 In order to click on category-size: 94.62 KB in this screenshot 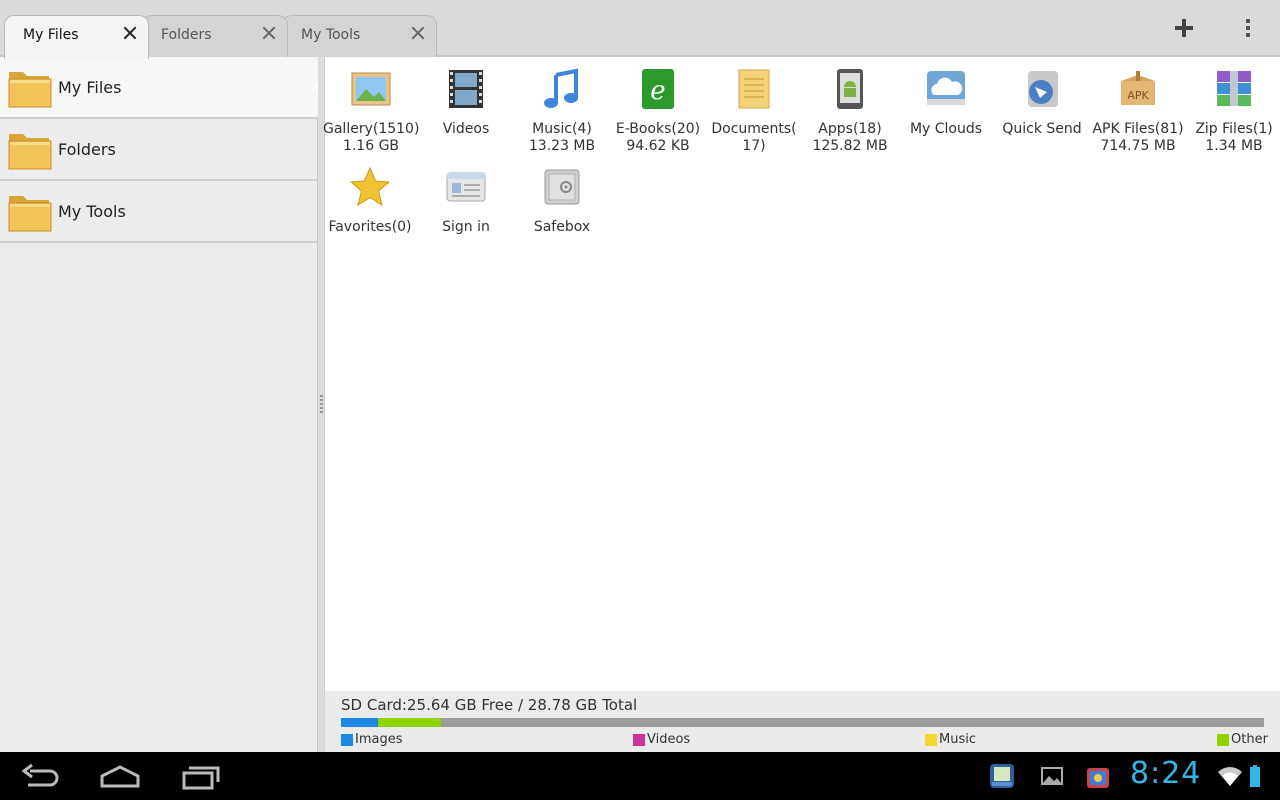, I will do `click(658, 146)`.